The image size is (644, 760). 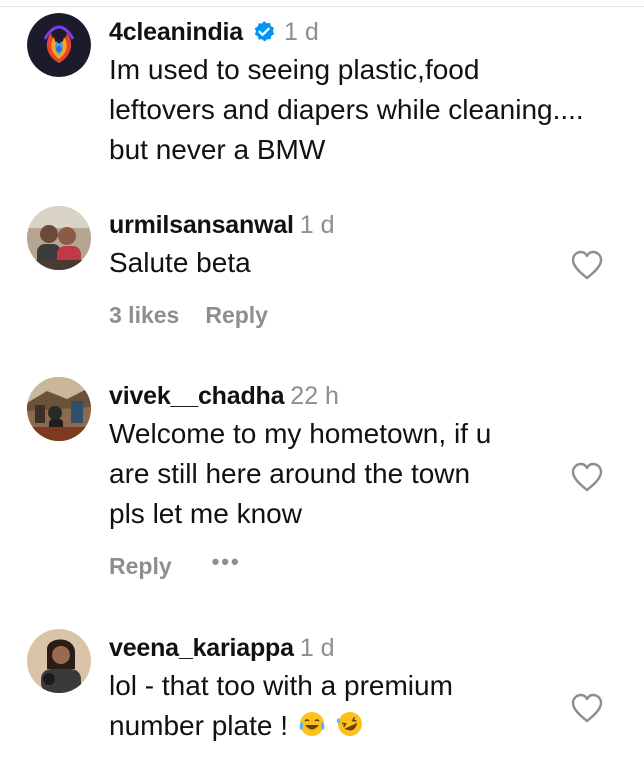 I want to click on comment-actions: 3 likes Reply, so click(x=349, y=315).